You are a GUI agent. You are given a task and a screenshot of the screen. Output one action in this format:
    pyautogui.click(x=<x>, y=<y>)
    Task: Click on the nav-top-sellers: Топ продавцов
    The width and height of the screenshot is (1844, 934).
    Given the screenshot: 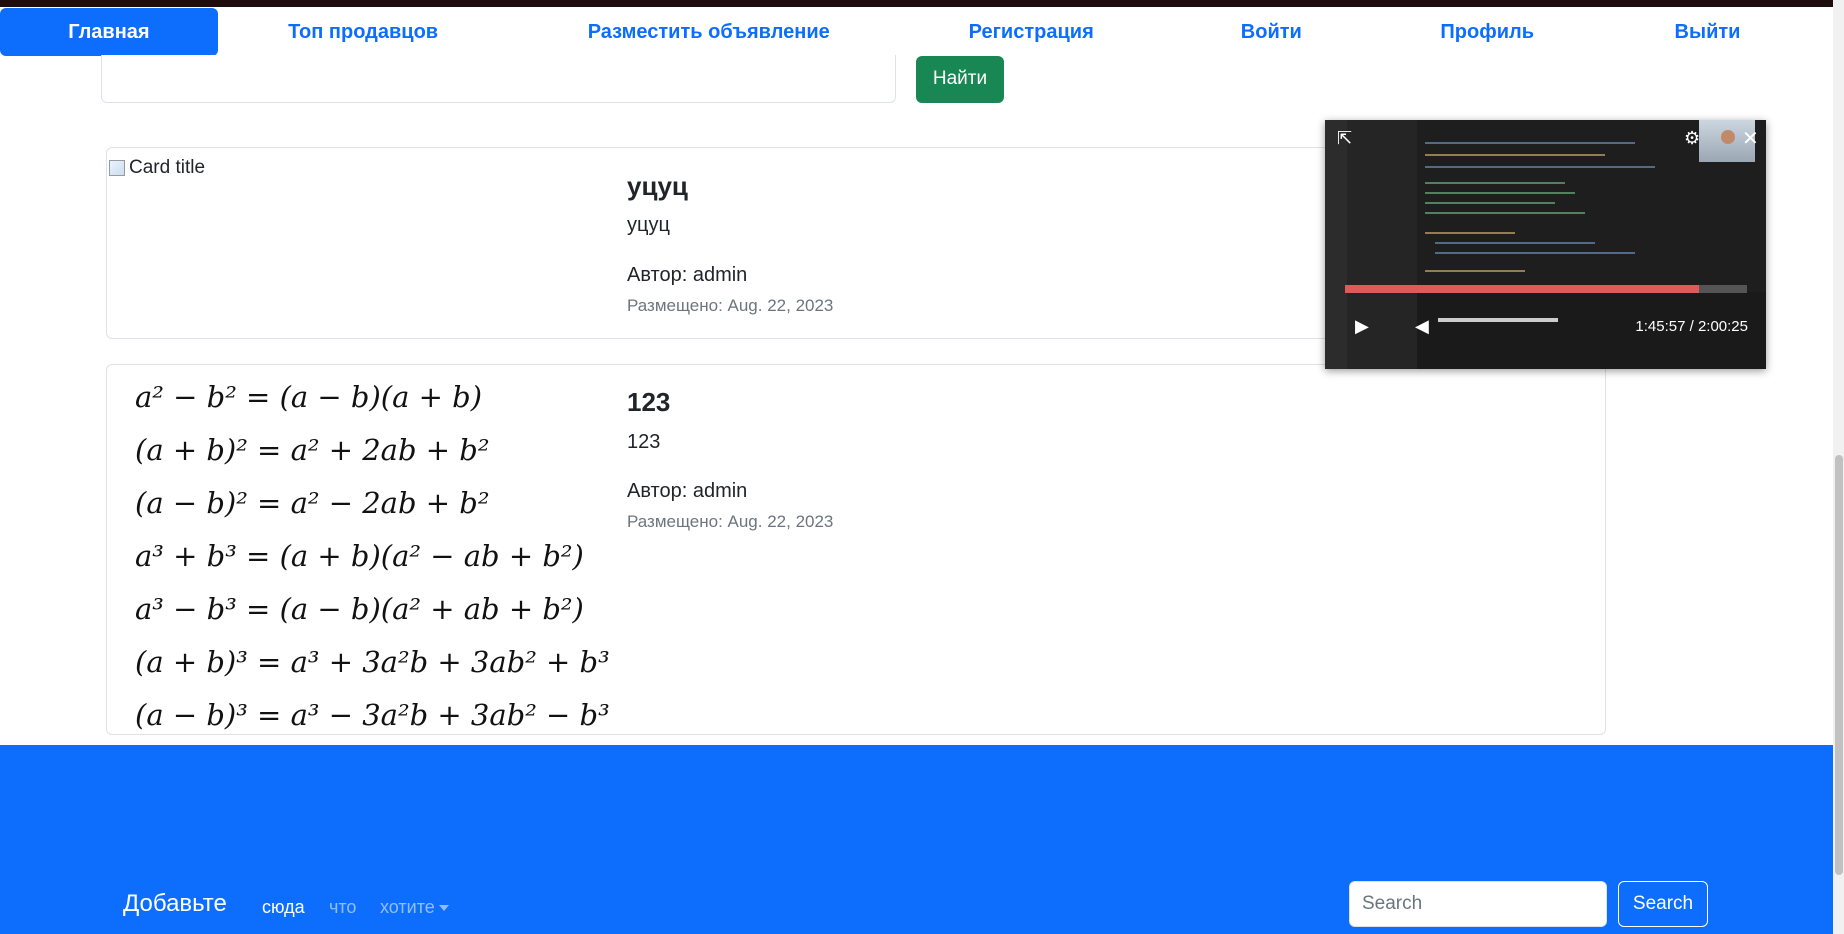 What is the action you would take?
    pyautogui.click(x=363, y=32)
    